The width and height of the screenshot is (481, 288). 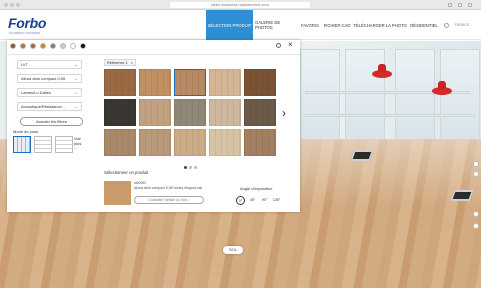 I want to click on color-filter-bar, so click(x=48, y=46).